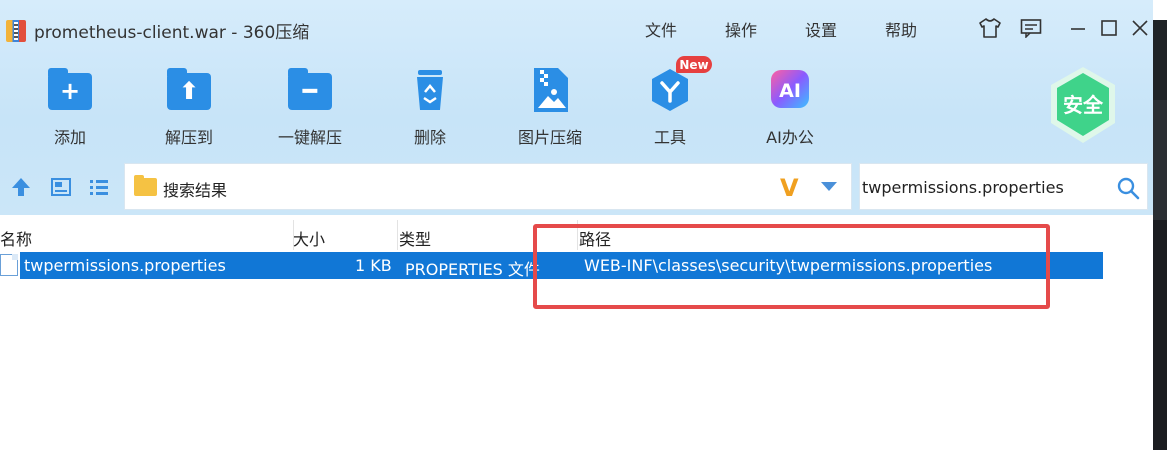  What do you see at coordinates (429, 137) in the screenshot?
I see `delete-label: 删除` at bounding box center [429, 137].